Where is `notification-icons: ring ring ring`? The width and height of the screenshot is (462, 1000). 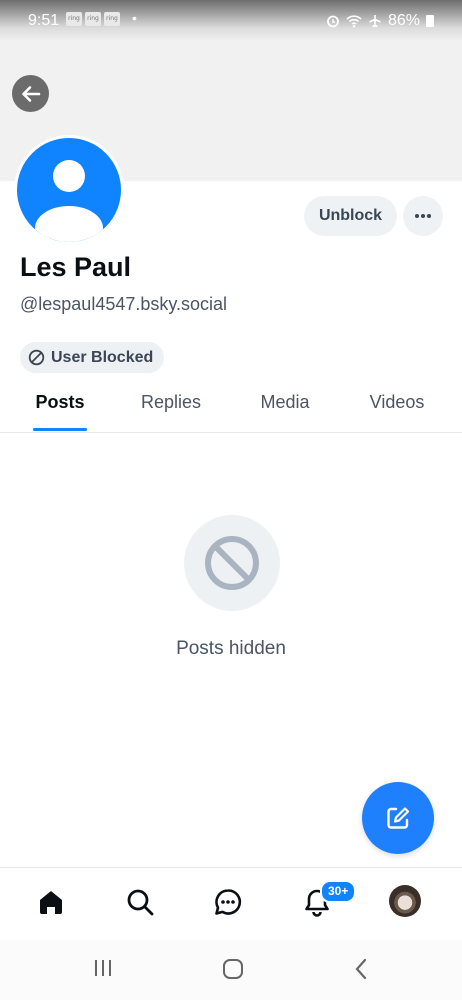 notification-icons: ring ring ring is located at coordinates (93, 19).